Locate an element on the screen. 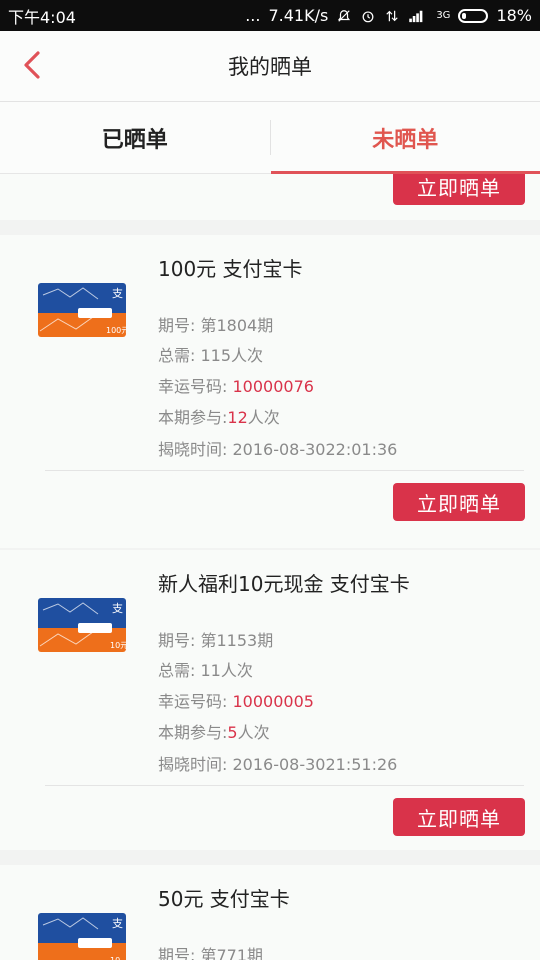 This screenshot has height=960, width=540. product-title: 100元 支付宝卡 is located at coordinates (230, 267).